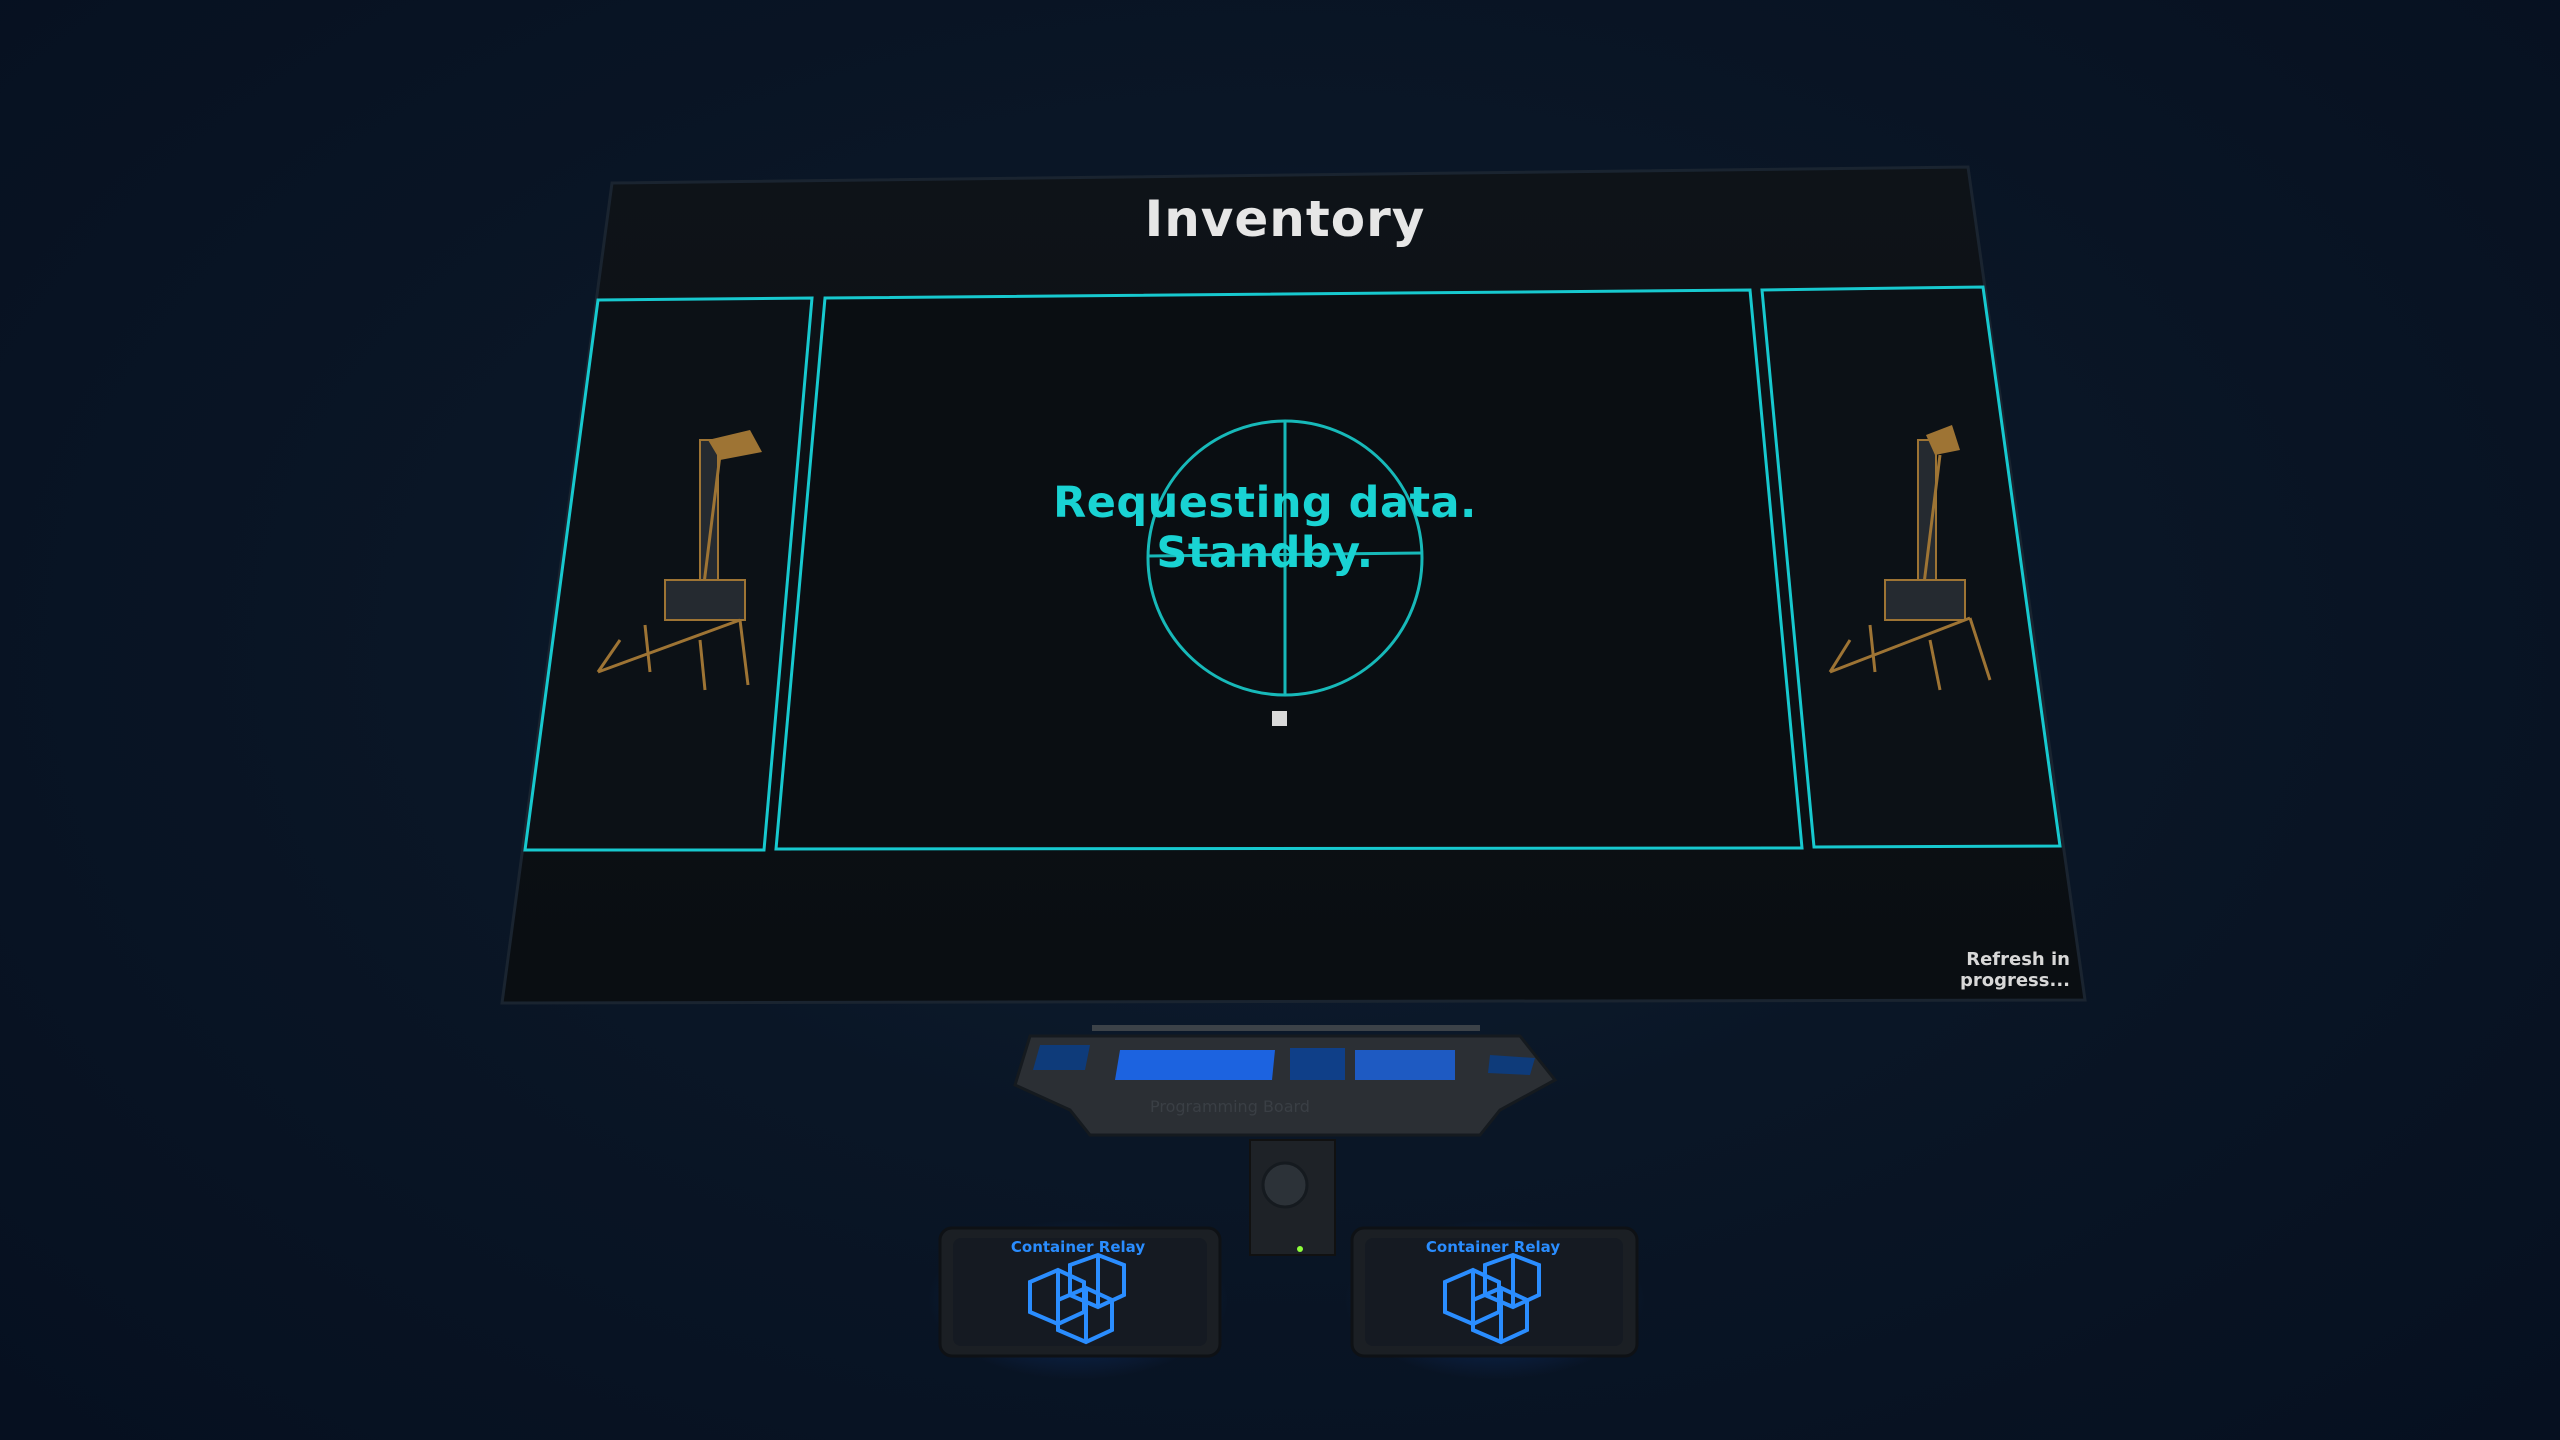  Describe the element at coordinates (1285, 219) in the screenshot. I see `screen-title: Inventory` at that location.